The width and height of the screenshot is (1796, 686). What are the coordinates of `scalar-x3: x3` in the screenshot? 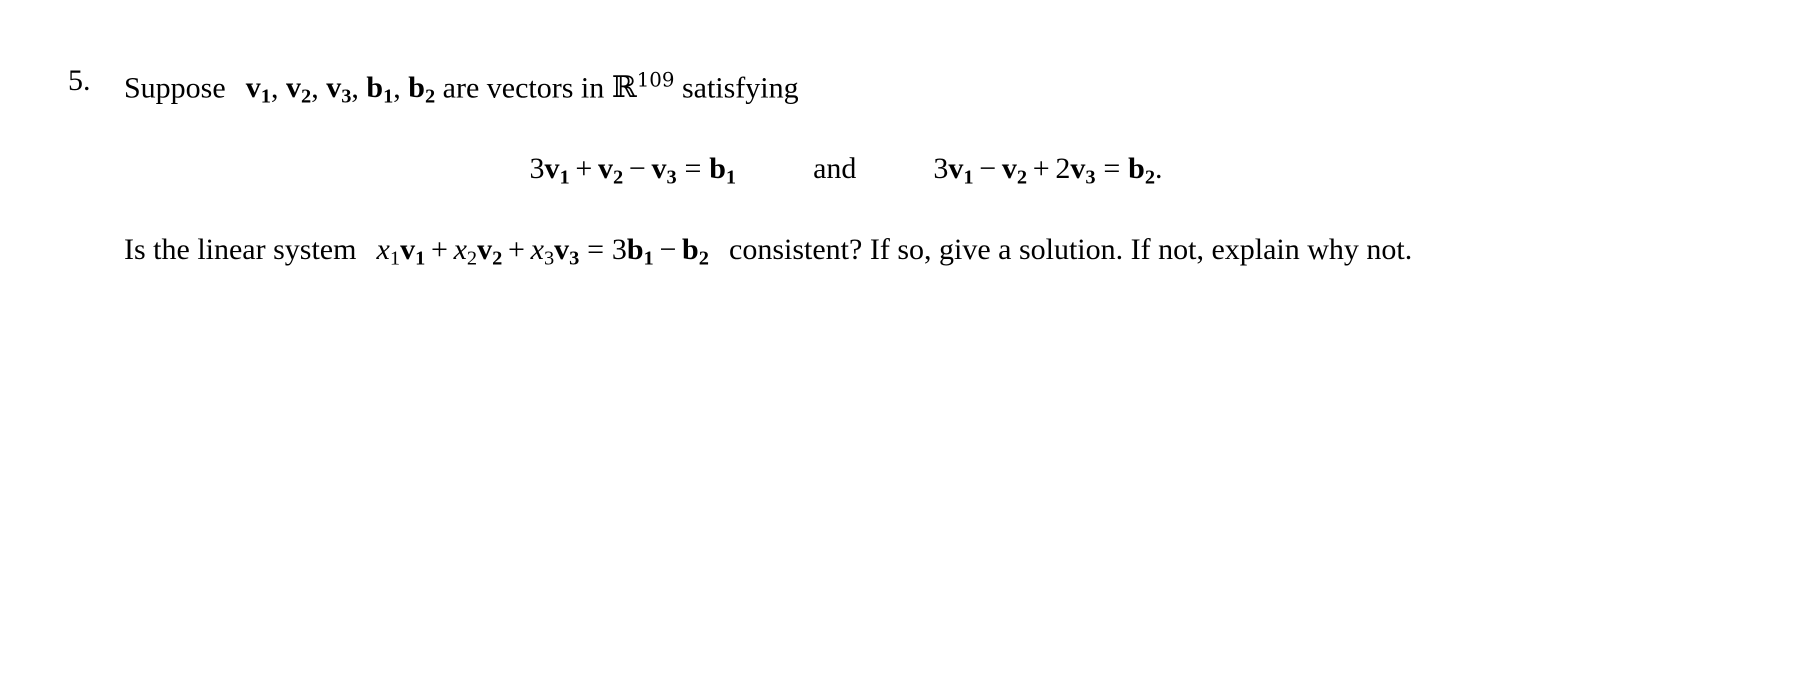 It's located at (542, 251).